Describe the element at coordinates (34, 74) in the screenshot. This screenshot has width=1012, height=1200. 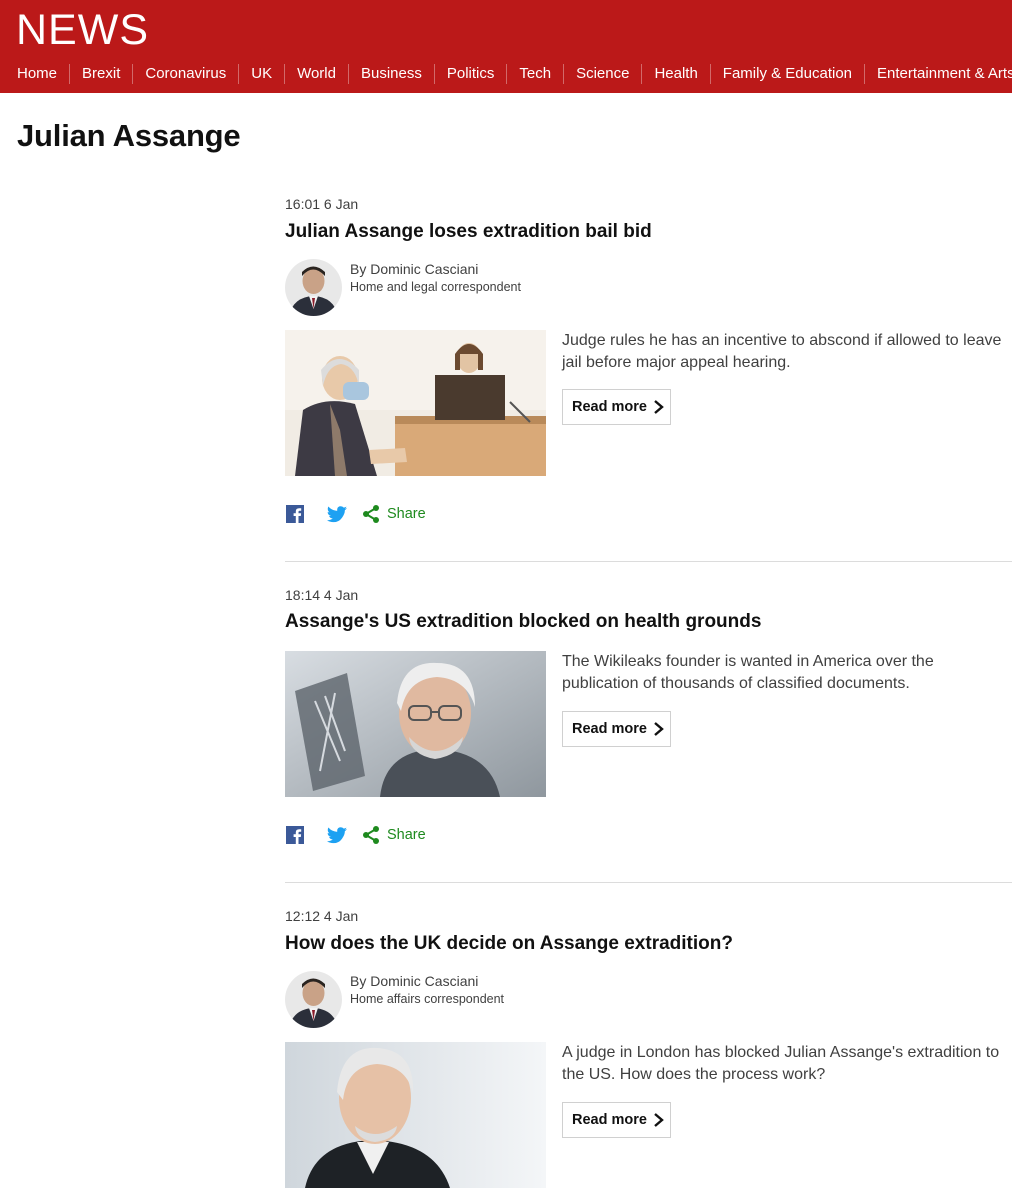
I see `nav-home: Home` at that location.